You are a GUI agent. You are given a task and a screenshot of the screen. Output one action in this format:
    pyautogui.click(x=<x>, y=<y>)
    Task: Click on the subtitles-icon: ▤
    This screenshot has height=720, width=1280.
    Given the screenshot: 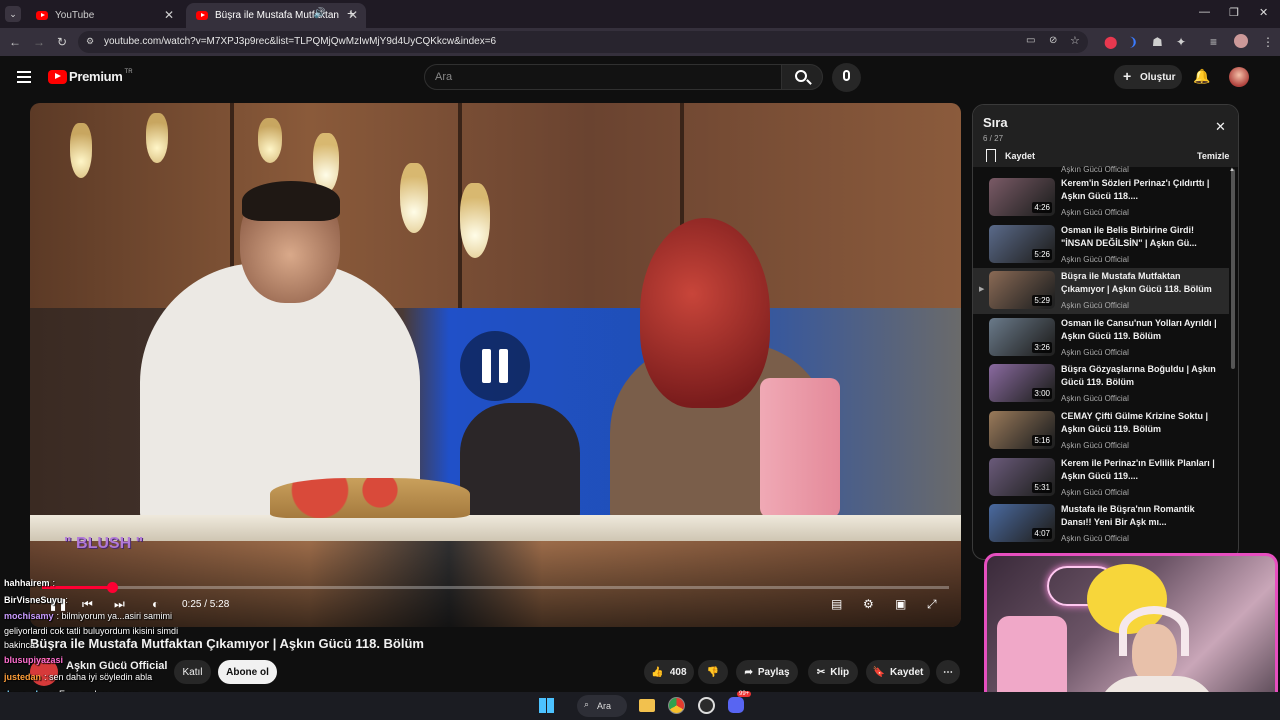 What is the action you would take?
    pyautogui.click(x=836, y=604)
    